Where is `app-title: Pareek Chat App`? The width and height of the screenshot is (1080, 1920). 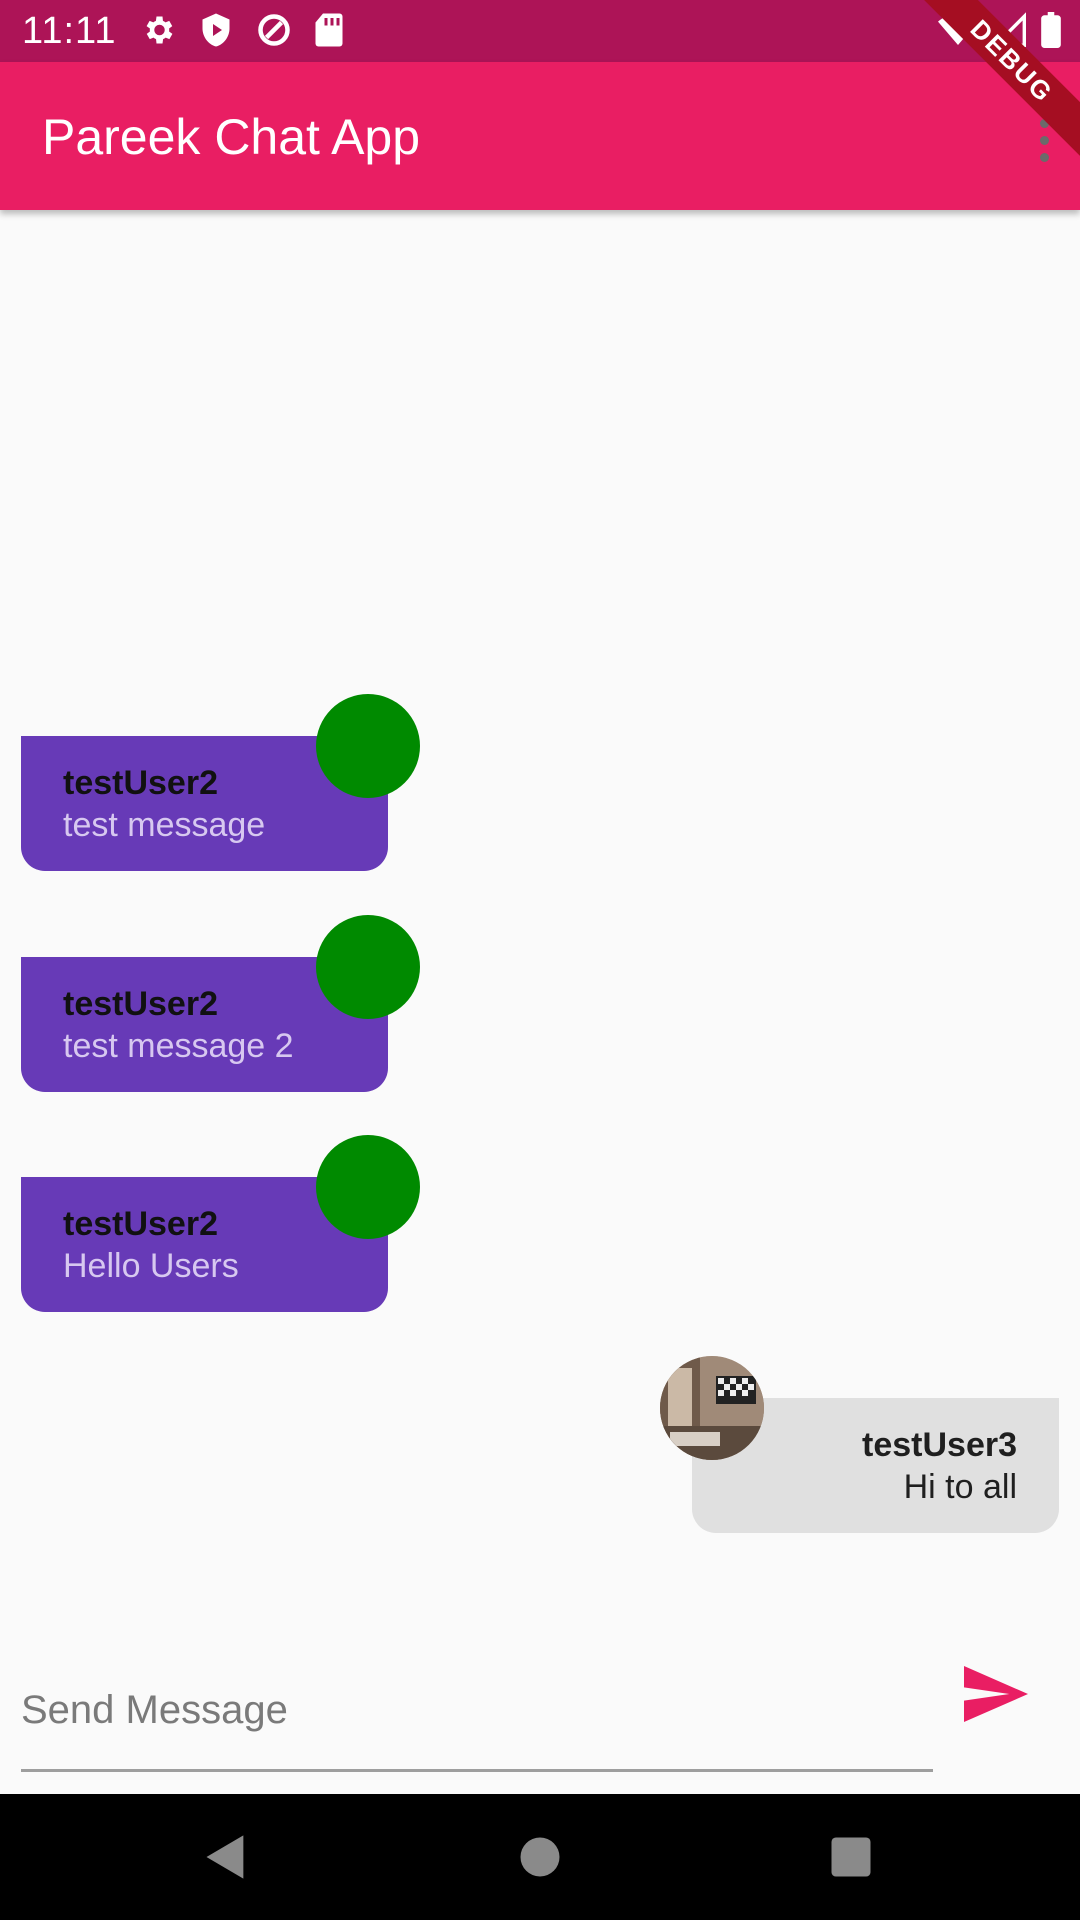 app-title: Pareek Chat App is located at coordinates (231, 137).